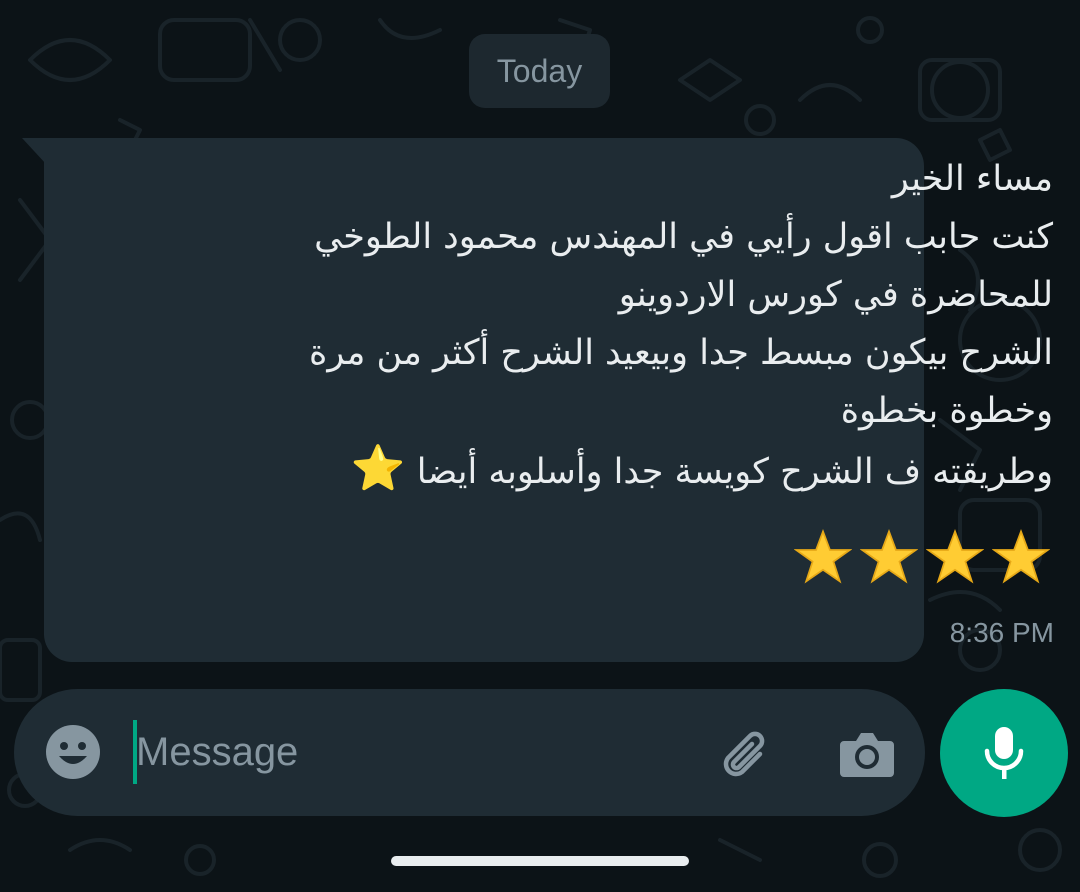  I want to click on message-line: وخطوة بخطوة, so click(946, 411).